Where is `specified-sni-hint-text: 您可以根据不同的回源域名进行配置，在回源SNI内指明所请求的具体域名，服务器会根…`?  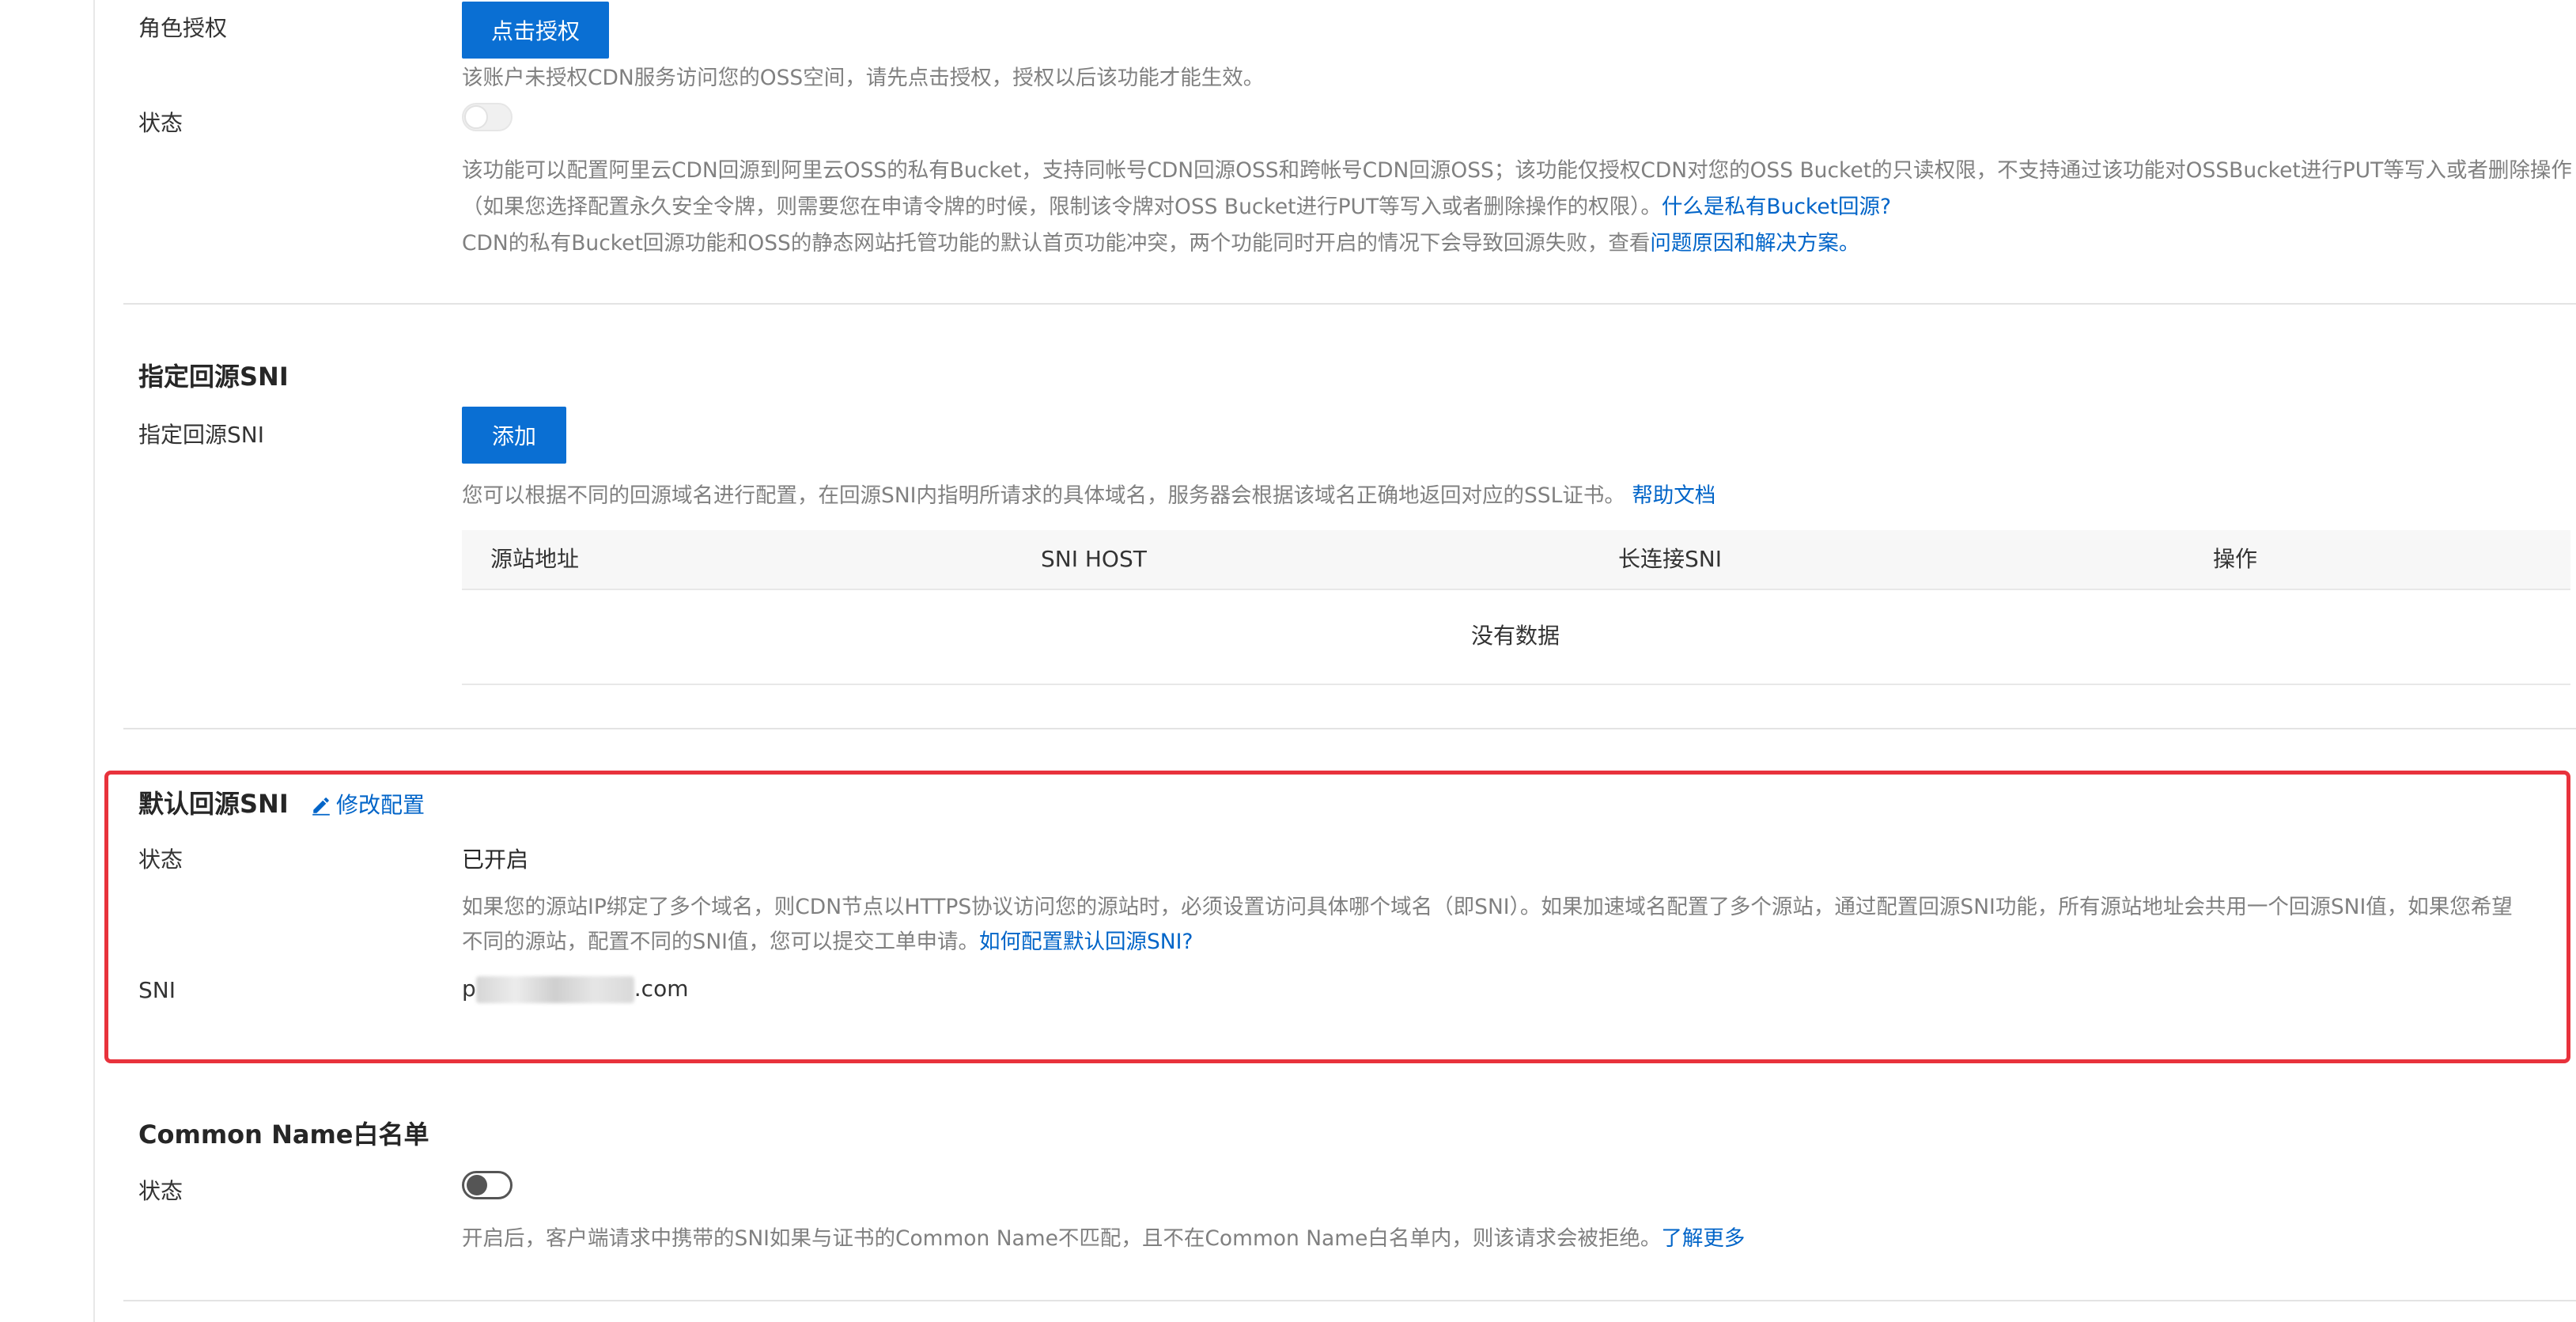 specified-sni-hint-text: 您可以根据不同的回源域名进行配置，在回源SNI内指明所请求的具体域名，服务器会根… is located at coordinates (1043, 495).